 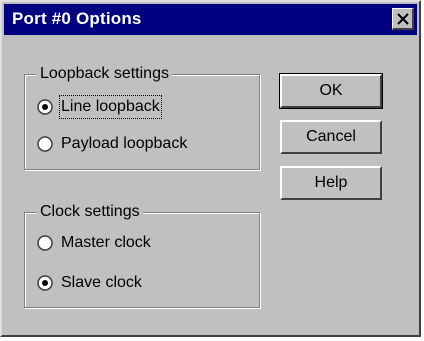 I want to click on clock-settings-legend: Clock settings, so click(x=90, y=212).